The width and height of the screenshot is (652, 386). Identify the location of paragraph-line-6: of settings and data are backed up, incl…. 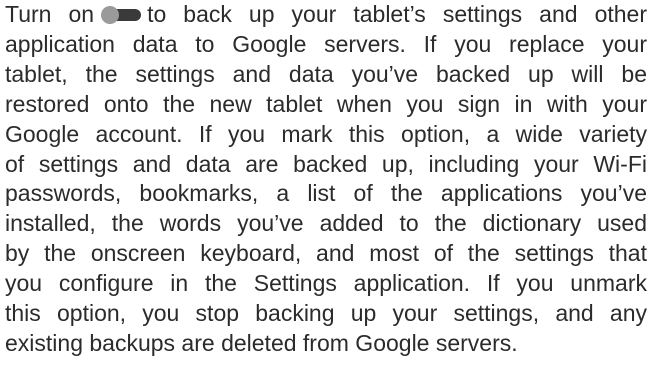
(326, 163).